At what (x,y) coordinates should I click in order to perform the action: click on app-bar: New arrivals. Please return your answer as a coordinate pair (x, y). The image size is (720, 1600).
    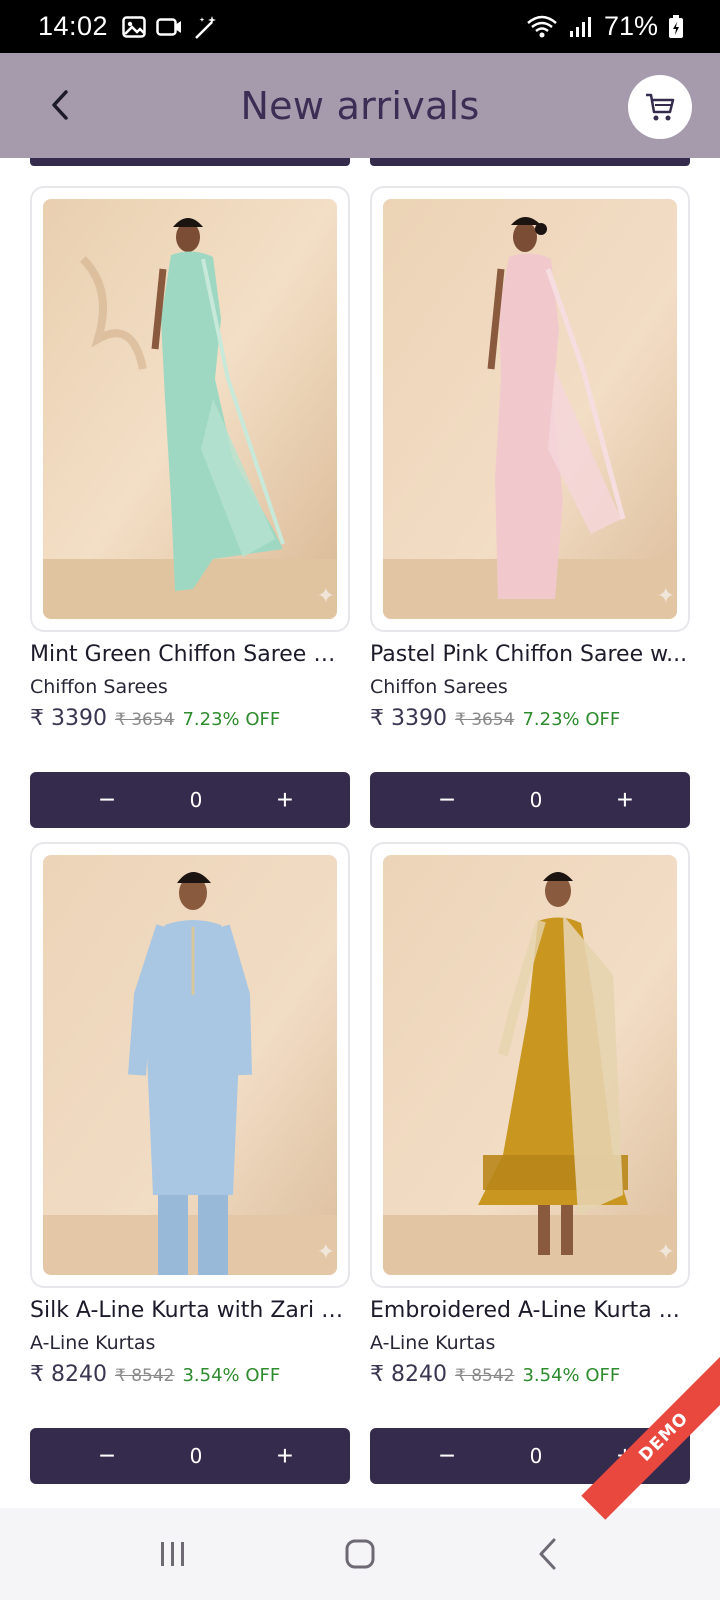
    Looking at the image, I should click on (360, 105).